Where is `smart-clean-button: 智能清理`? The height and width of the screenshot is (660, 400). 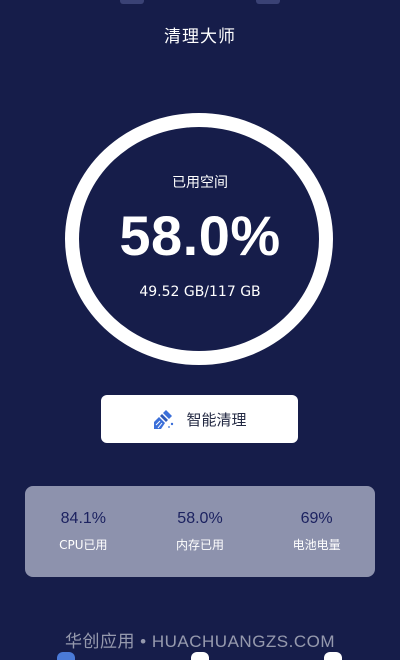 smart-clean-button: 智能清理 is located at coordinates (199, 419).